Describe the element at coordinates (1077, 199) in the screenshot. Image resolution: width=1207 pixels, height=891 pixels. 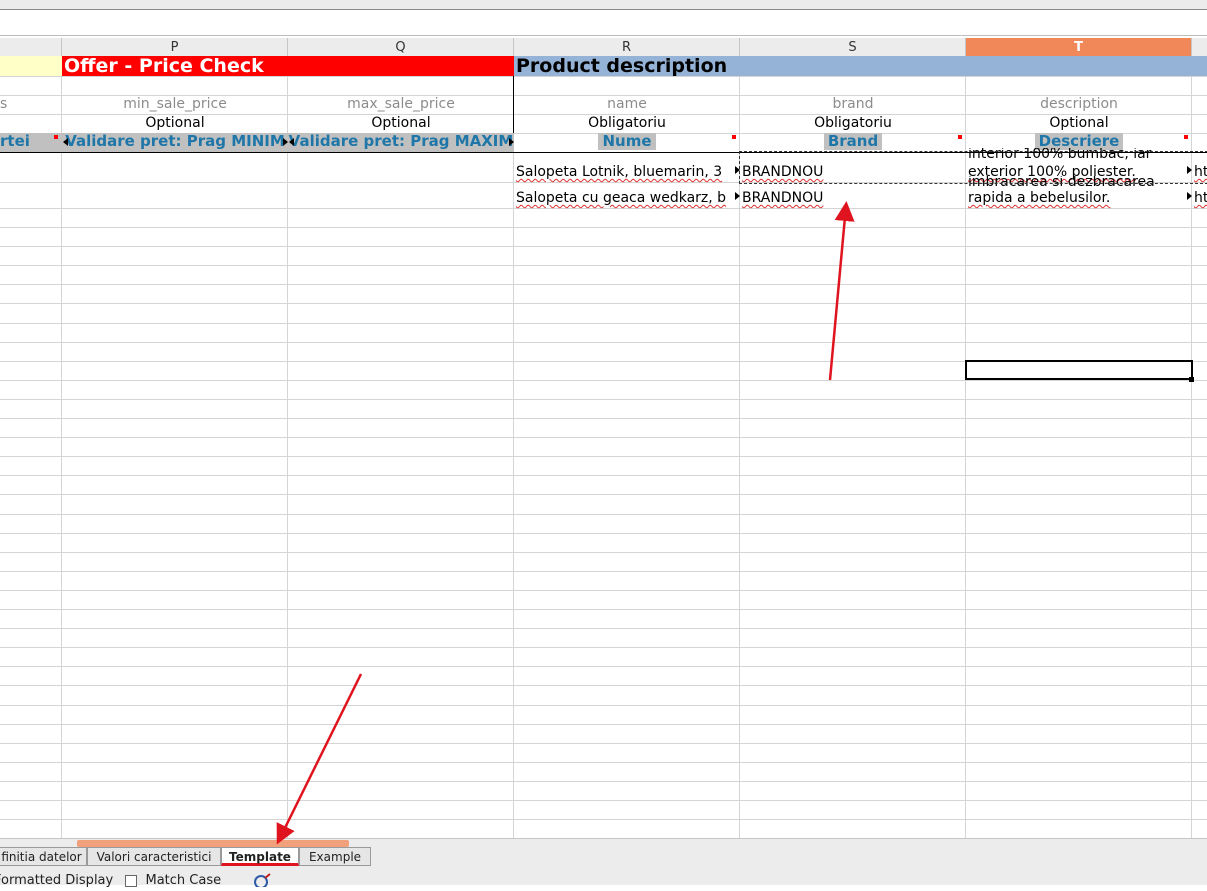
I see `cell-description-row-2: rapida a bebelusilor.` at that location.